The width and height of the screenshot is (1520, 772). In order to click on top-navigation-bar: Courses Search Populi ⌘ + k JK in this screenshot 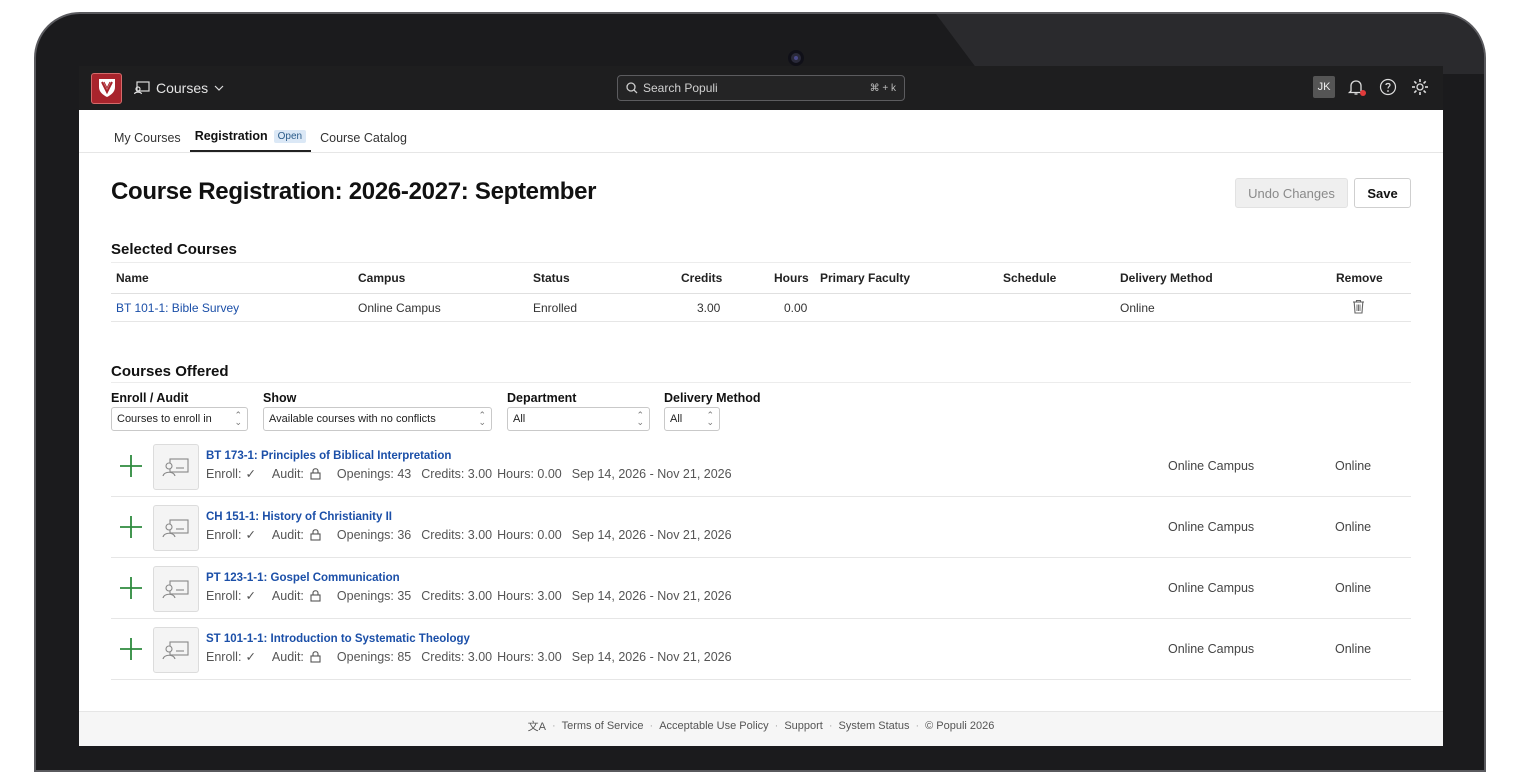, I will do `click(761, 88)`.